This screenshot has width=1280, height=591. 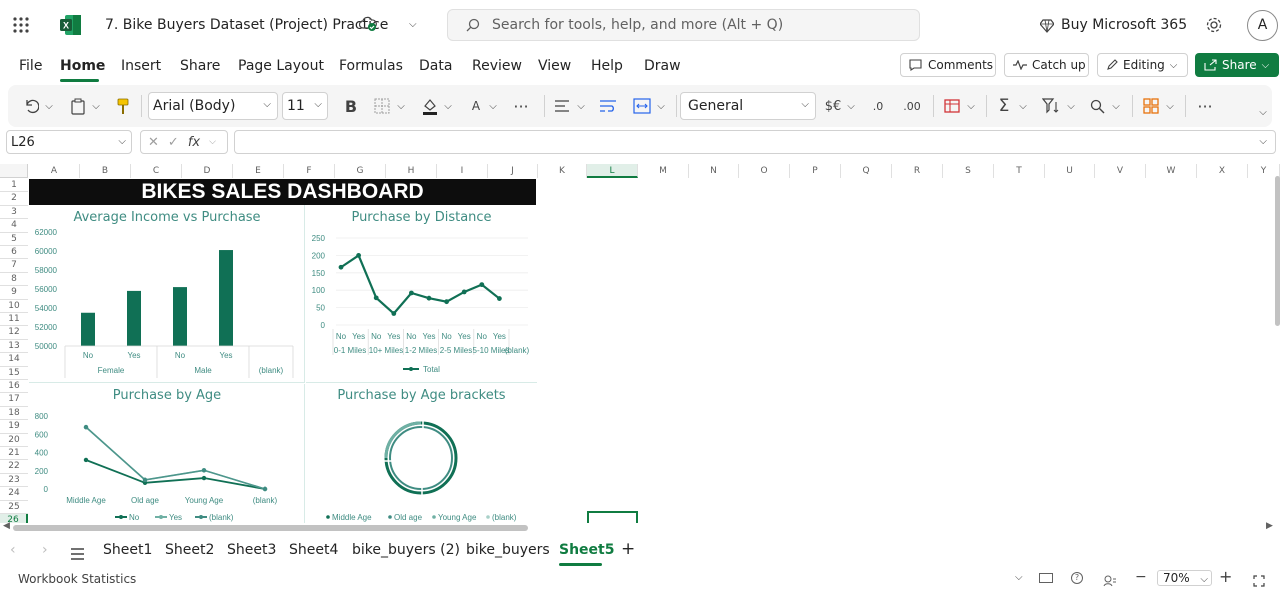 I want to click on align-icon, so click(x=562, y=106).